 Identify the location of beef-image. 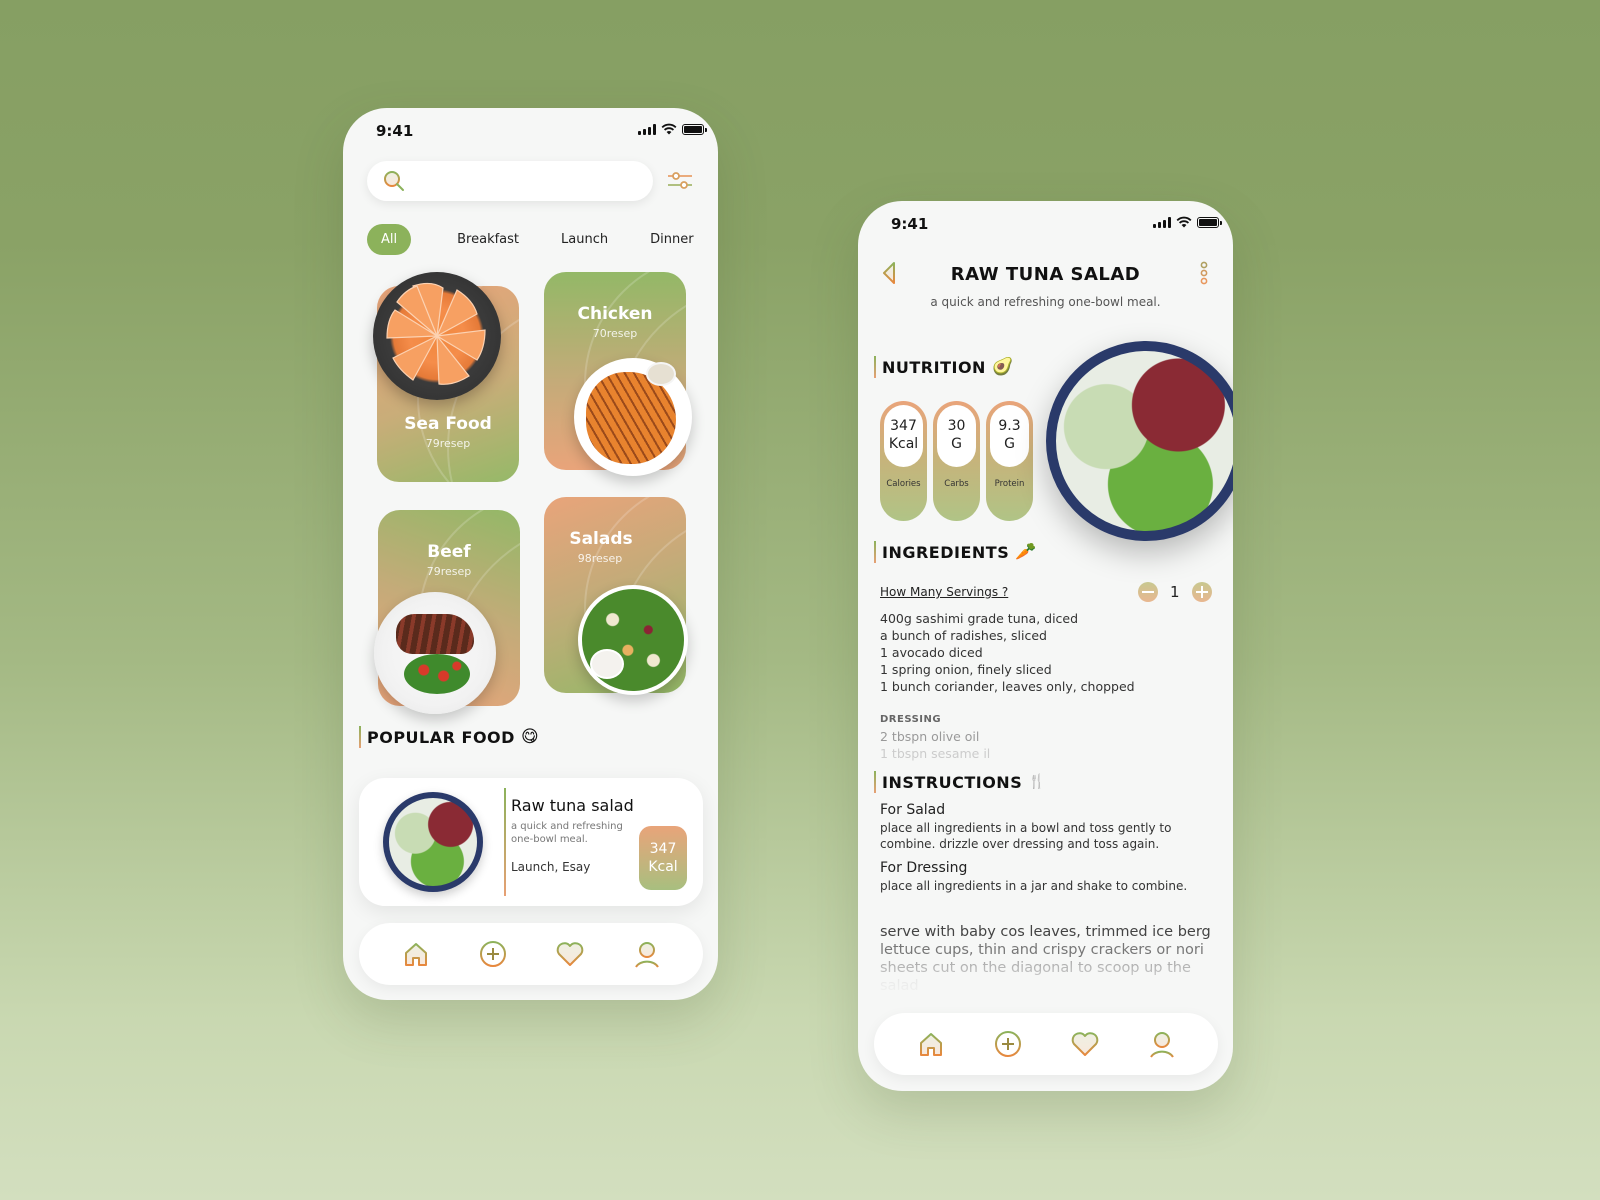
(435, 653).